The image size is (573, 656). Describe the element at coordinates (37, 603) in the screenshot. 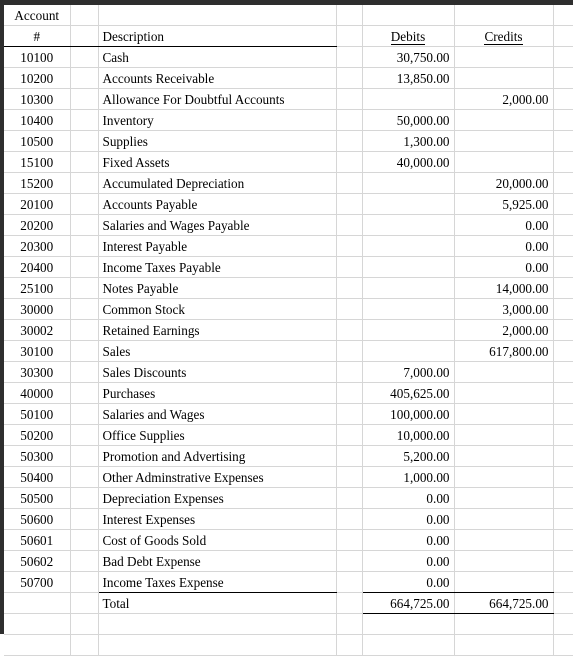

I see `total-account-cell` at that location.